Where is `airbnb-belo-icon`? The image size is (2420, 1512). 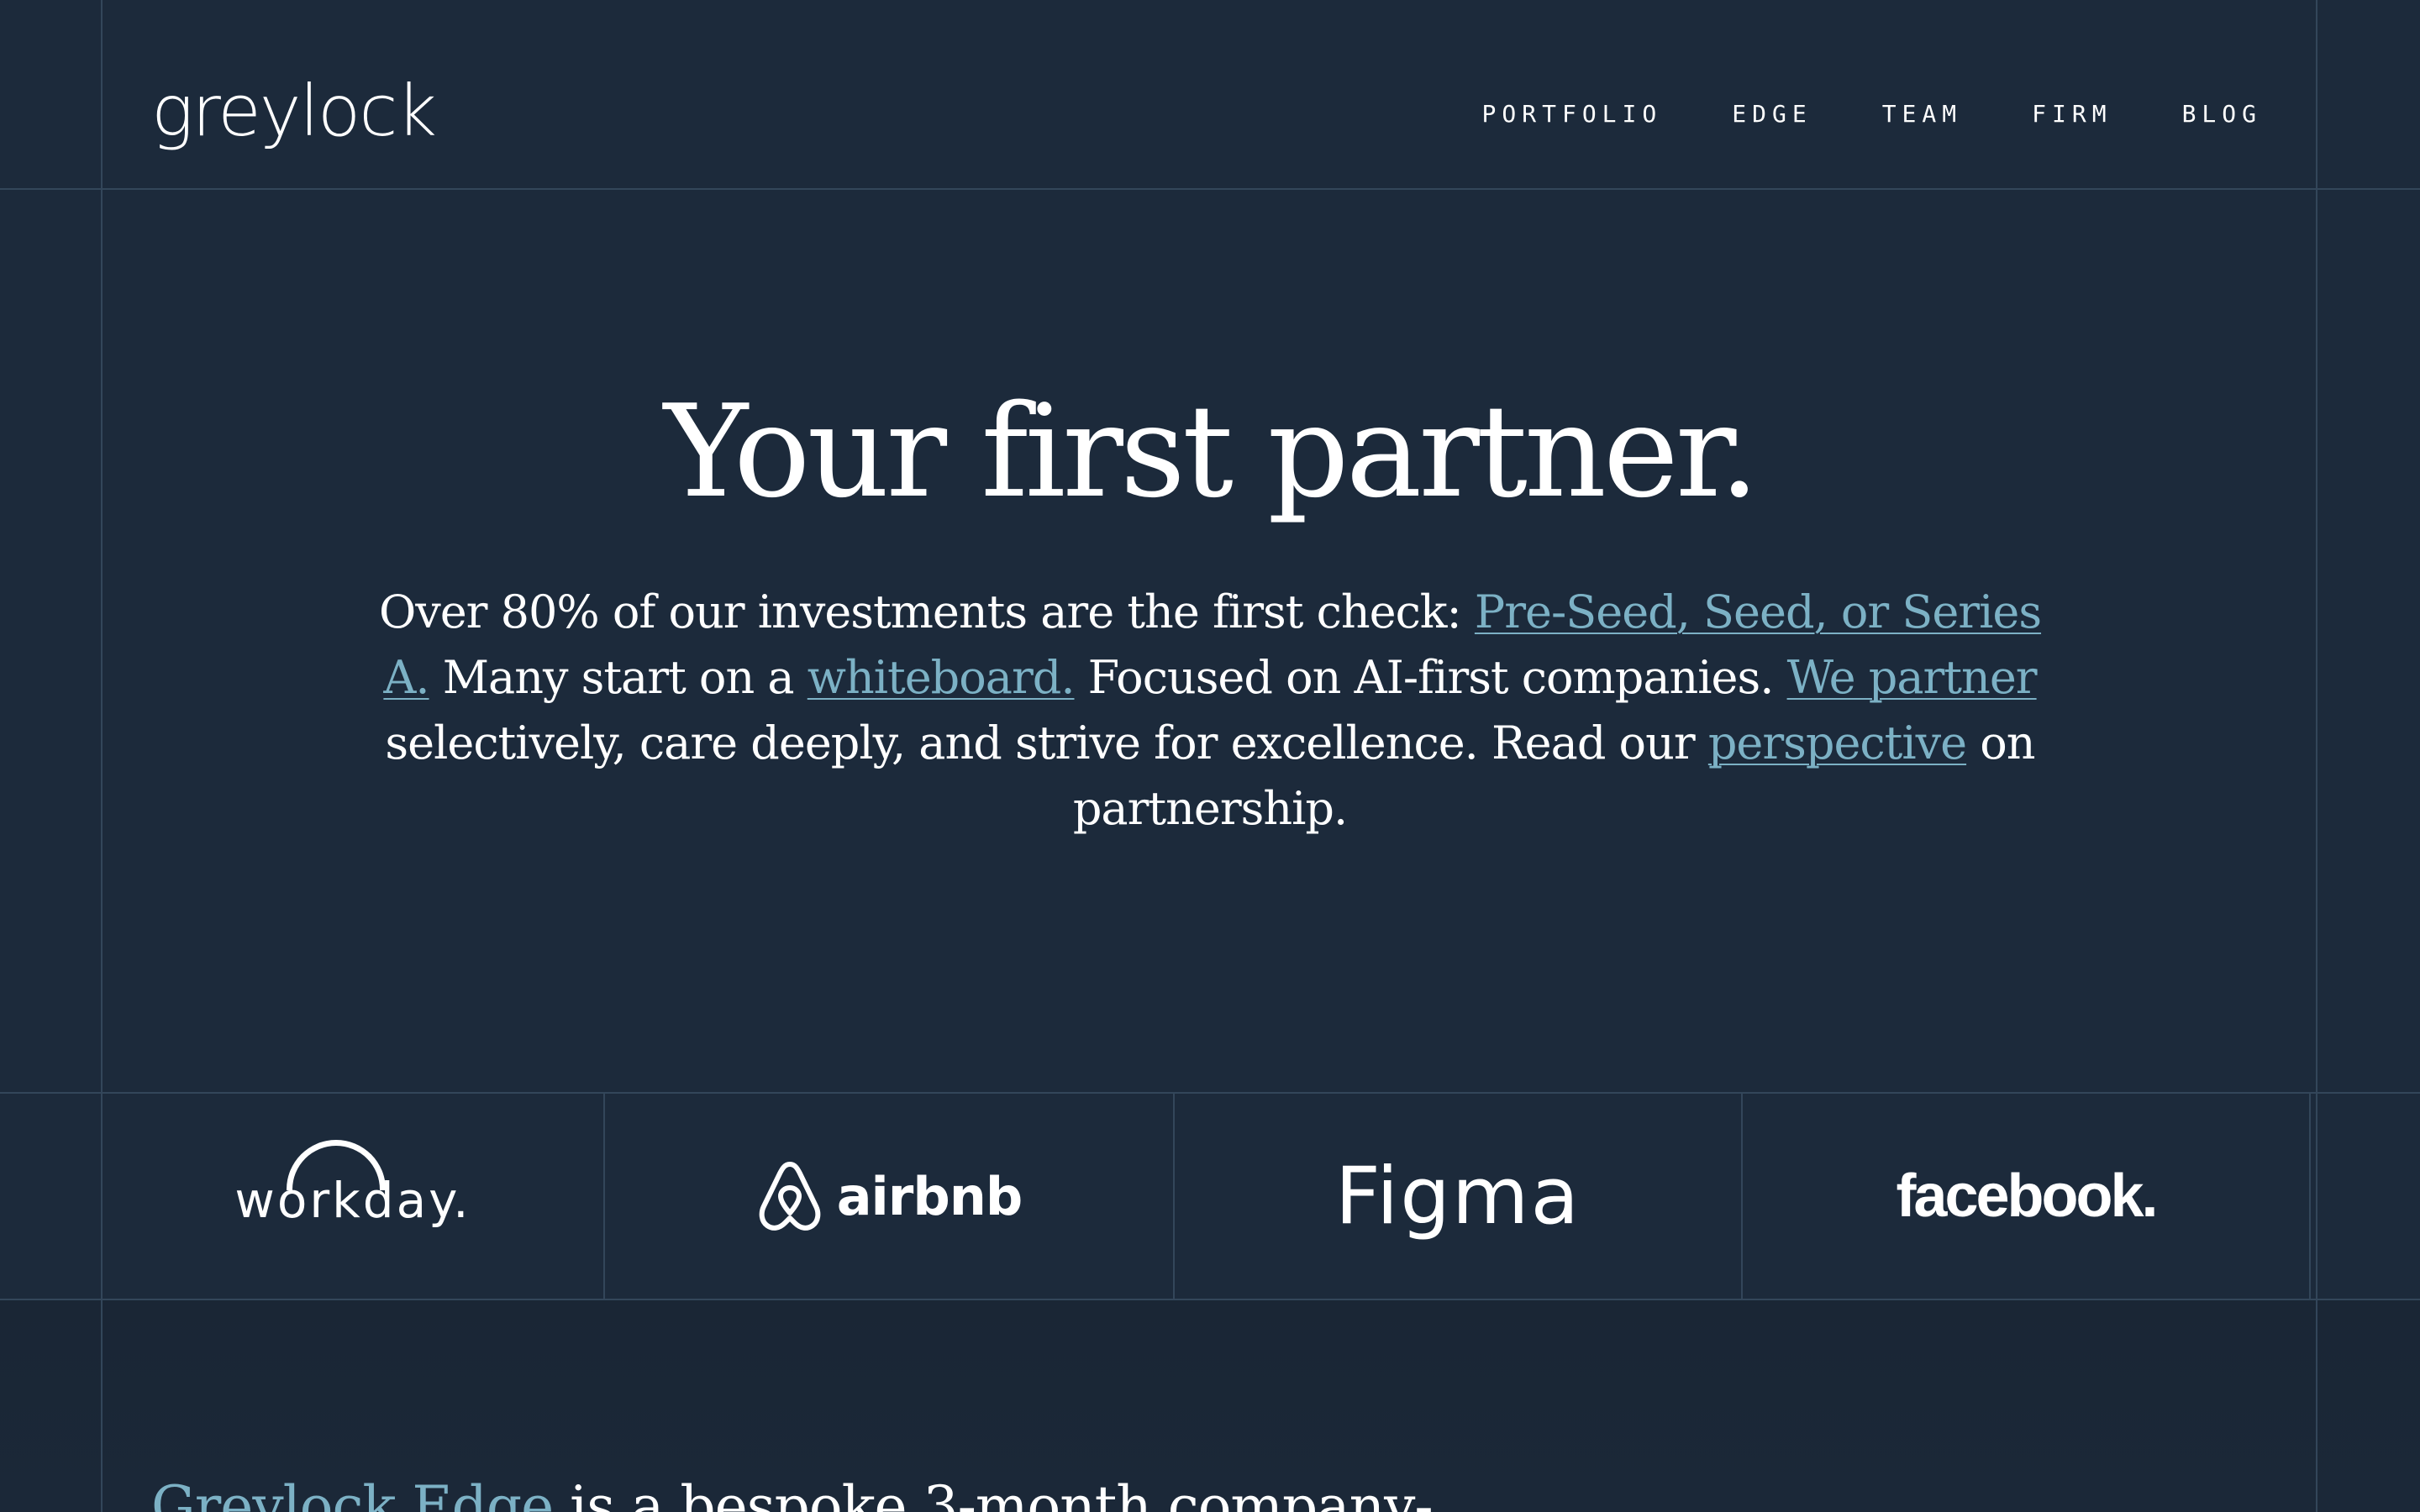
airbnb-belo-icon is located at coordinates (790, 1196).